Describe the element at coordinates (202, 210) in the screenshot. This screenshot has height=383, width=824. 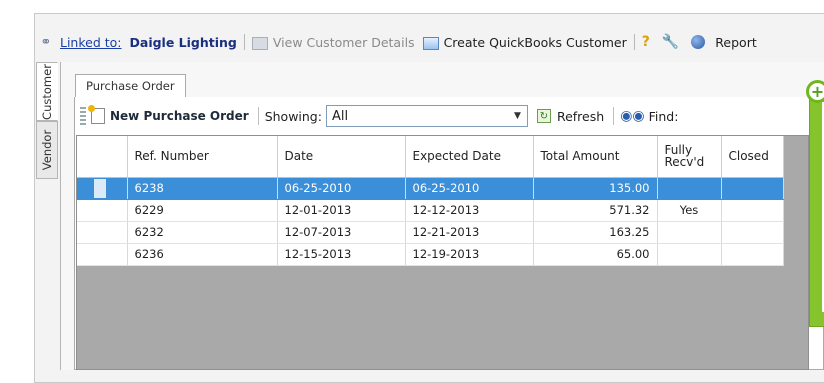
I see `cell-ref-number: 6229` at that location.